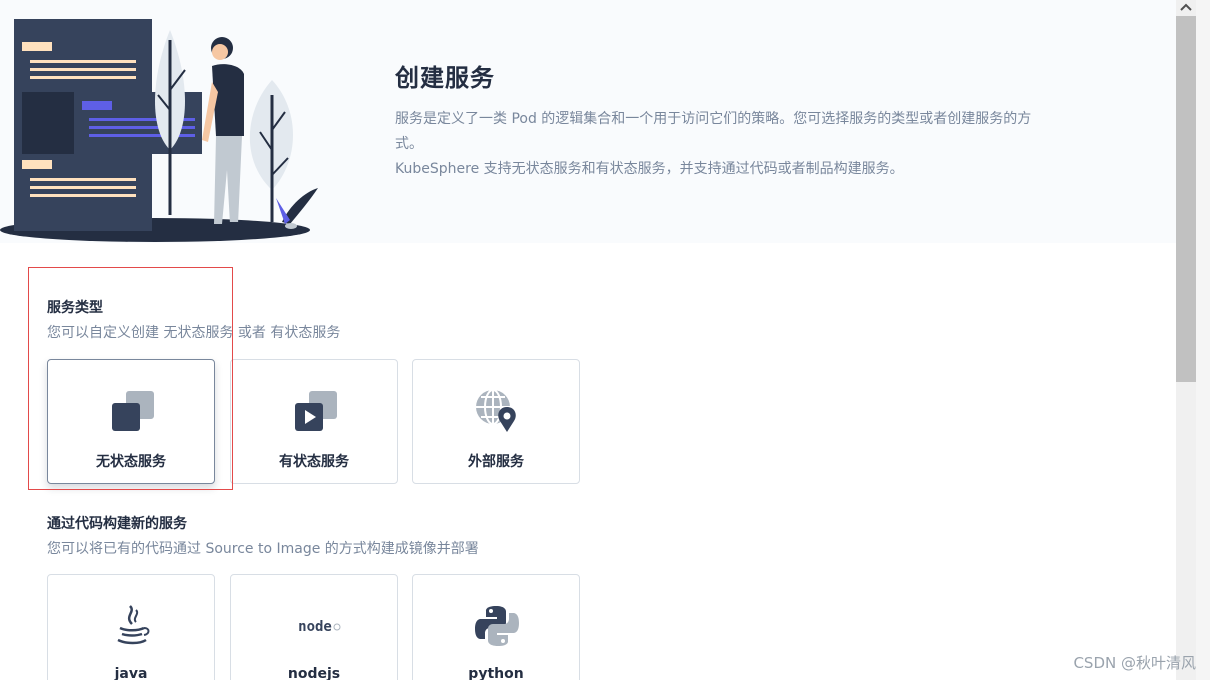 This screenshot has height=680, width=1210. What do you see at coordinates (496, 673) in the screenshot?
I see `card-label: python` at bounding box center [496, 673].